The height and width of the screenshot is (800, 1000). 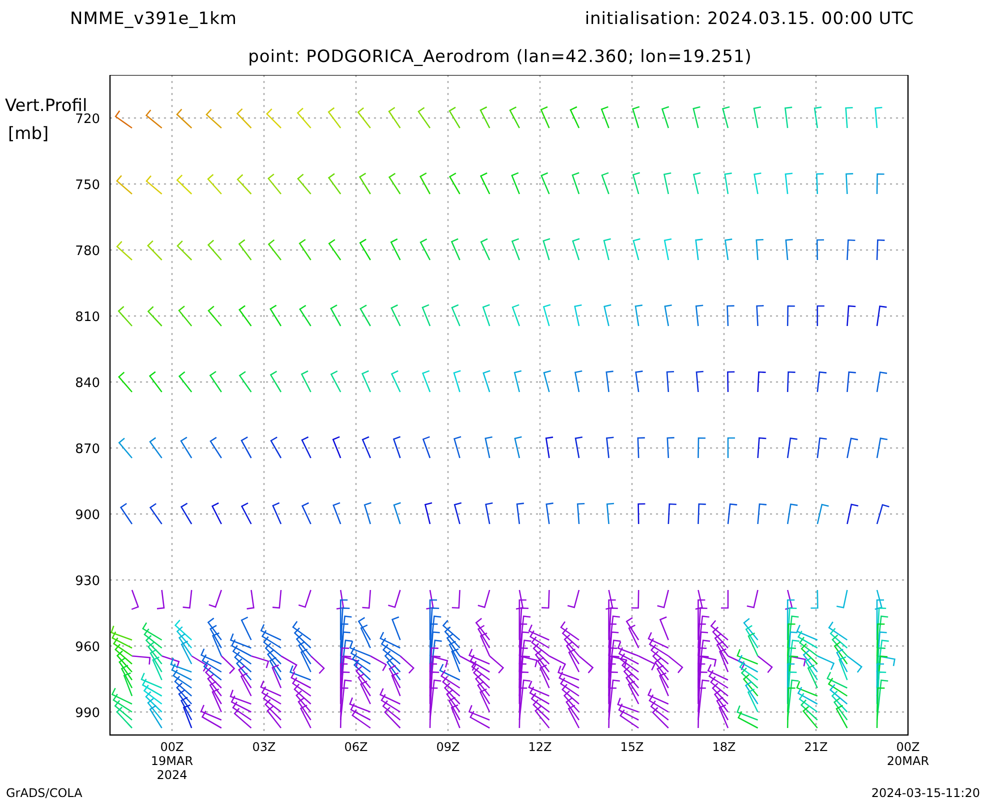 I want to click on x-tick-label: 19MAR, so click(x=172, y=761).